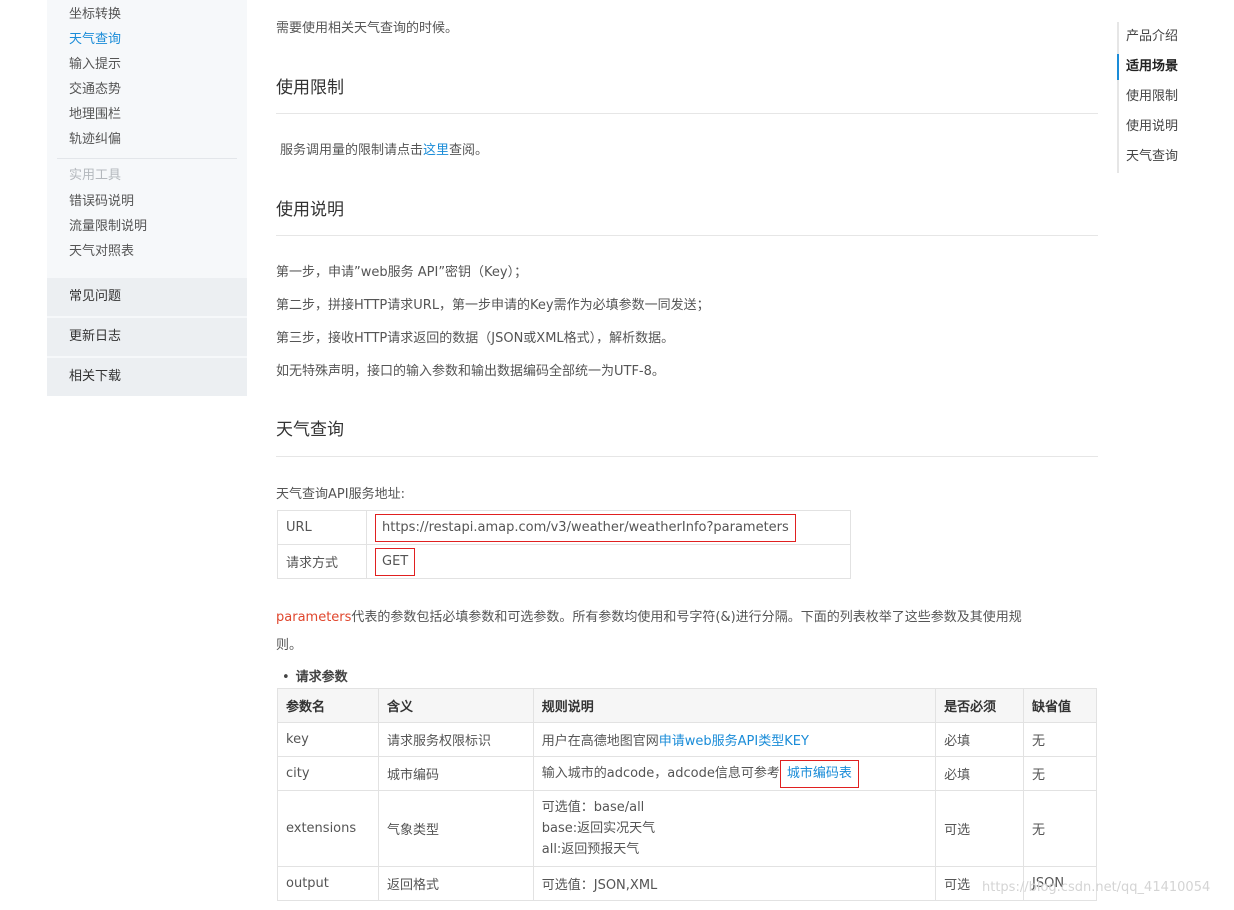 This screenshot has width=1234, height=910. What do you see at coordinates (402, 272) in the screenshot?
I see `usage-step-1: 第一步，申请”web服务 API”密钥（Key）；` at bounding box center [402, 272].